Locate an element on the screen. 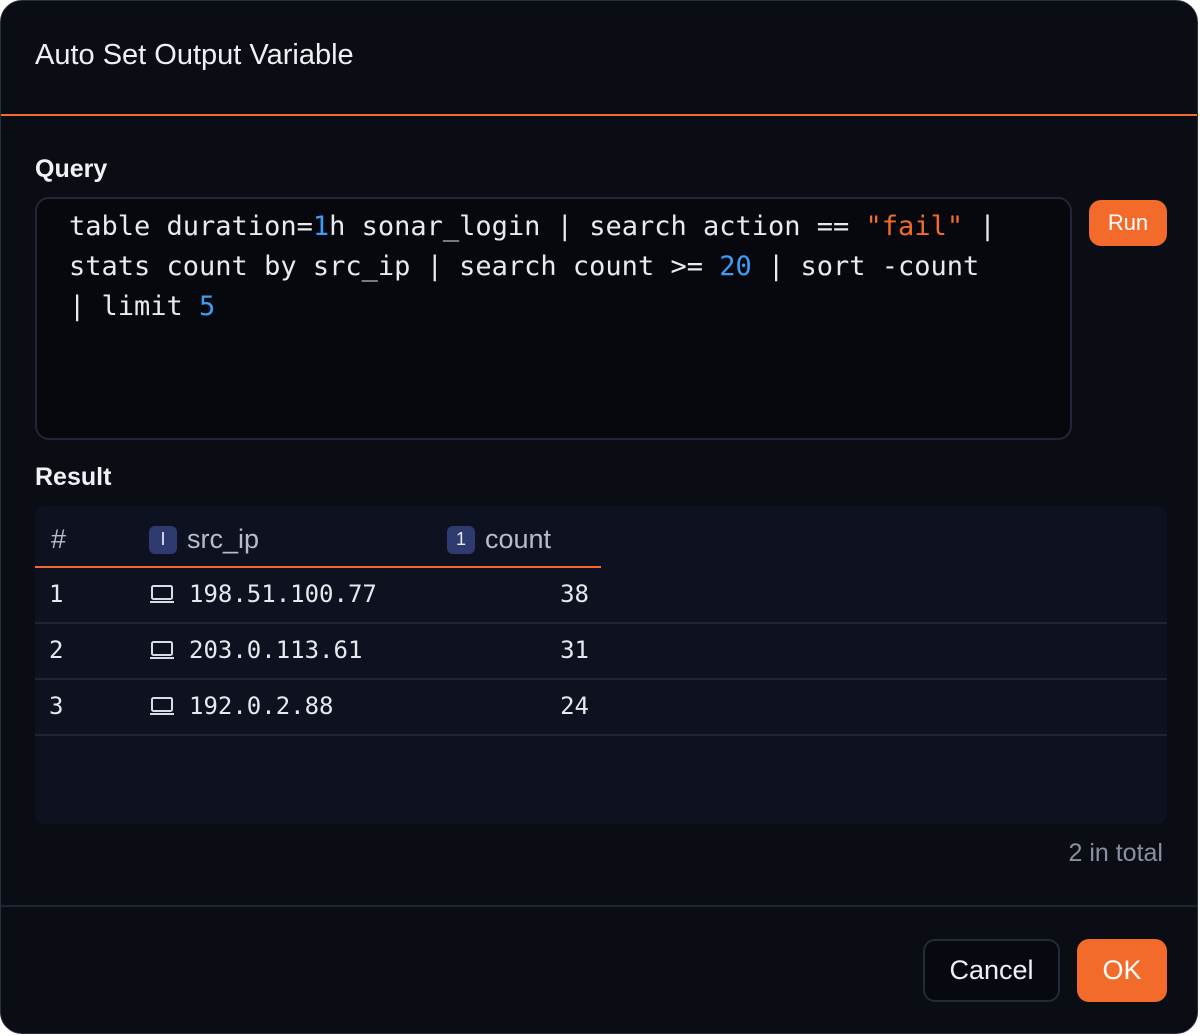 This screenshot has width=1200, height=1036. src-ip-cell: 203.0.113.61 is located at coordinates (255, 650).